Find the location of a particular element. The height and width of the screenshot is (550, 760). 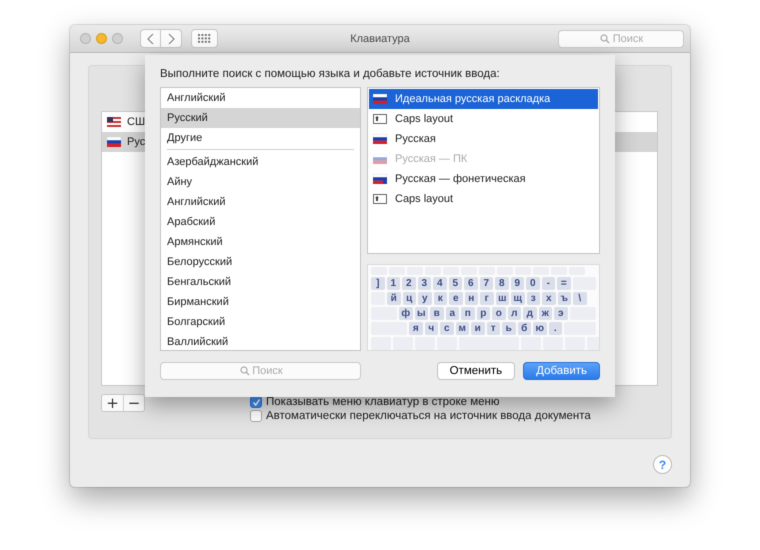

keyboard-key: у is located at coordinates (425, 298).